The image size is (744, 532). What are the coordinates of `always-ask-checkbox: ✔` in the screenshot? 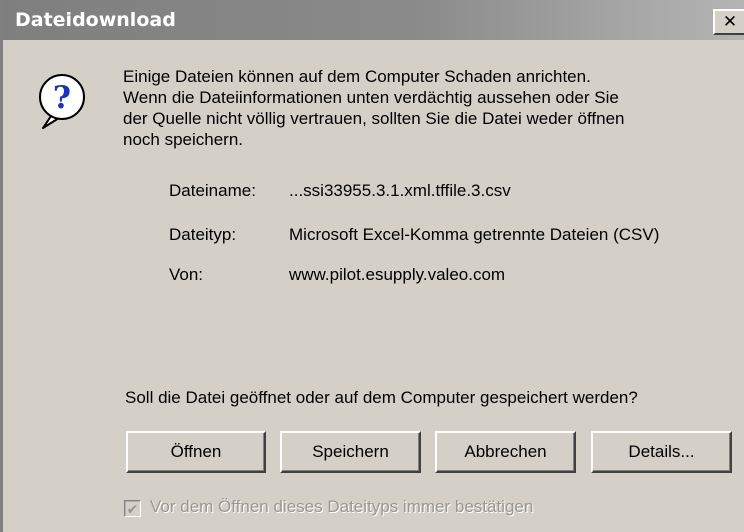 It's located at (132, 508).